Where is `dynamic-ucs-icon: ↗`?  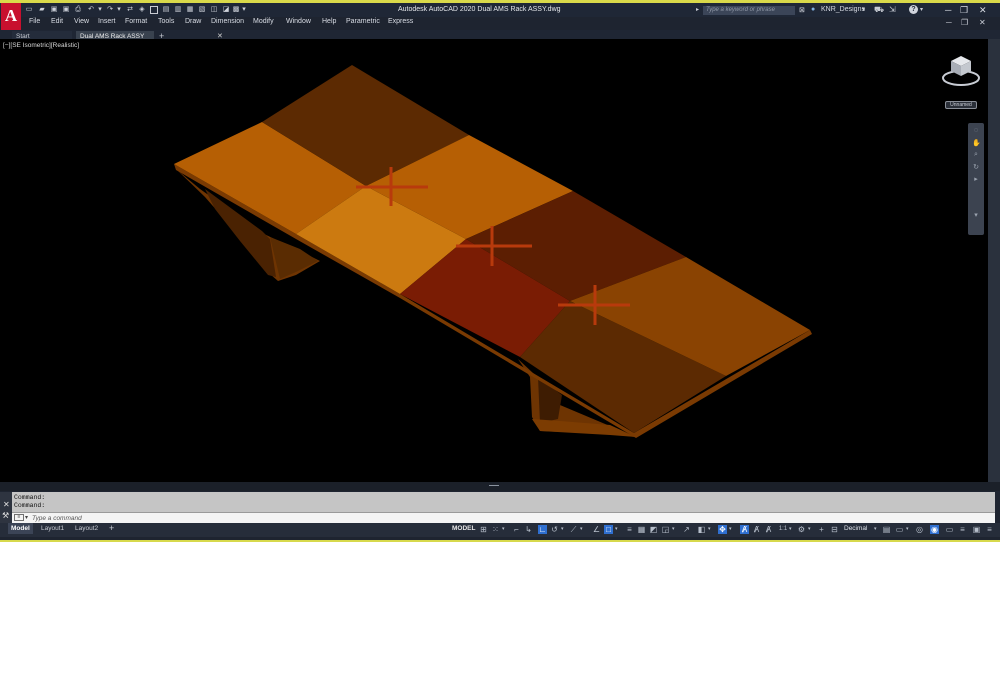
dynamic-ucs-icon: ↗ is located at coordinates (686, 529).